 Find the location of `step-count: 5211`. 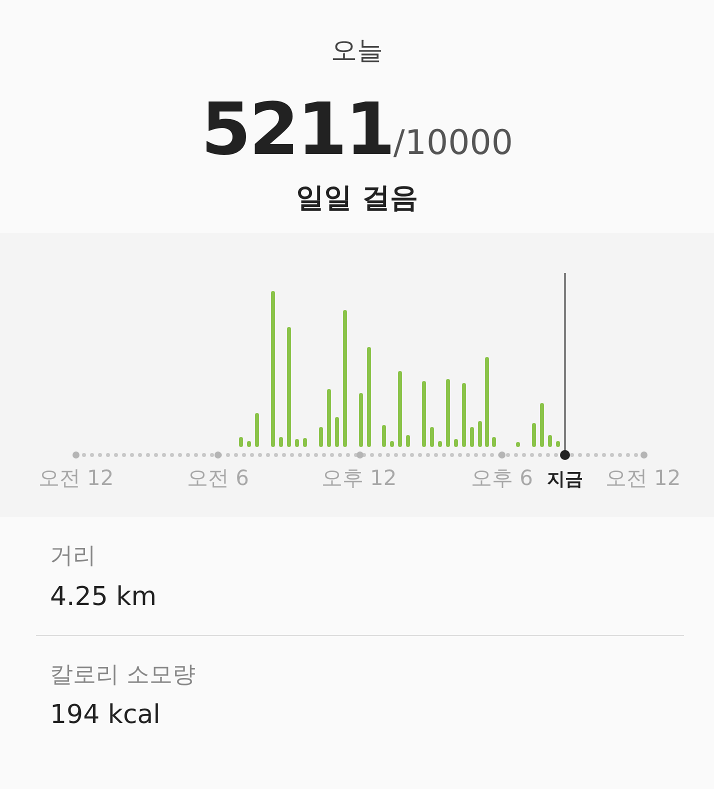

step-count: 5211 is located at coordinates (297, 129).